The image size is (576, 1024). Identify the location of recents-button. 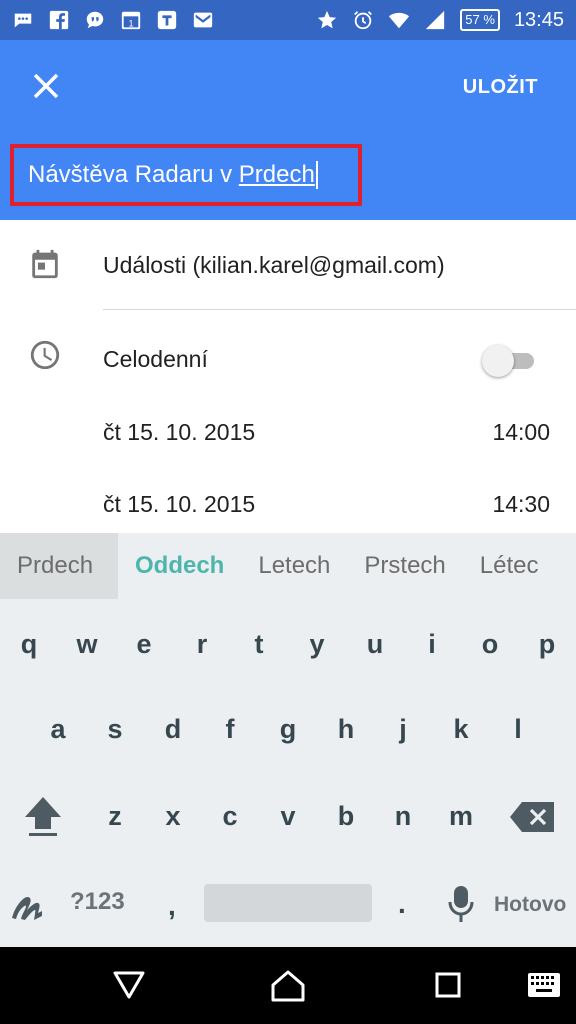
(448, 987).